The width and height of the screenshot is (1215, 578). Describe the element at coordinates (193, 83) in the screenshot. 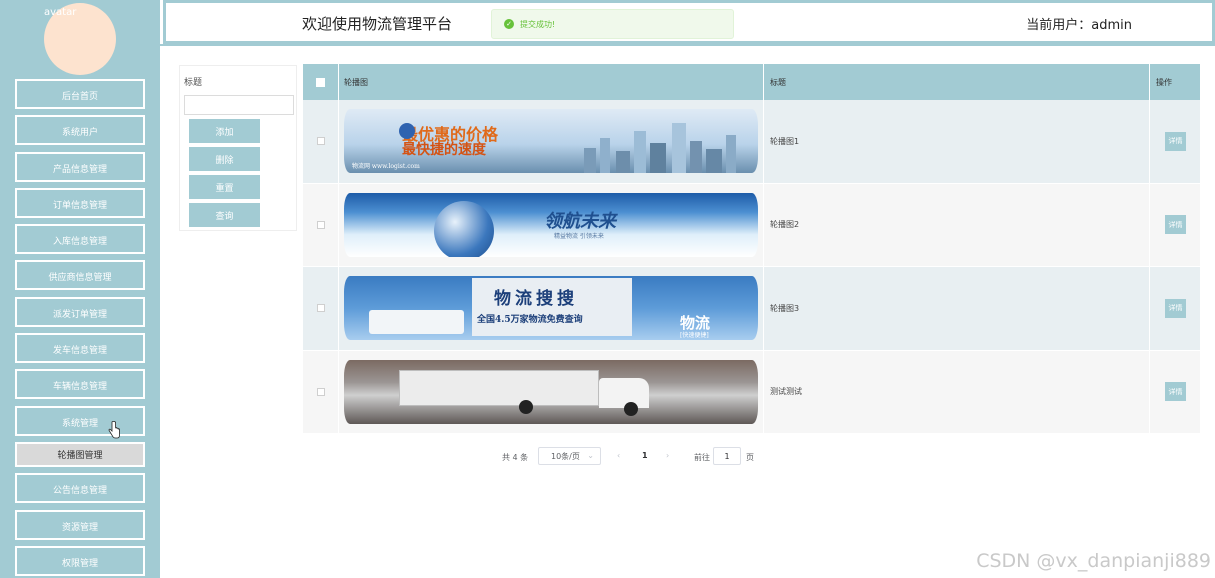

I see `title-filter-label: 标题` at that location.